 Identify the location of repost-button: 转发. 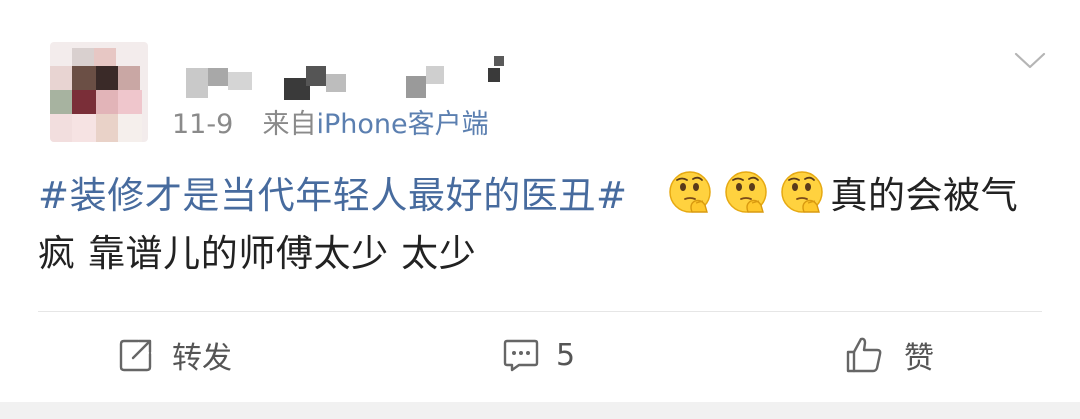
(175, 355).